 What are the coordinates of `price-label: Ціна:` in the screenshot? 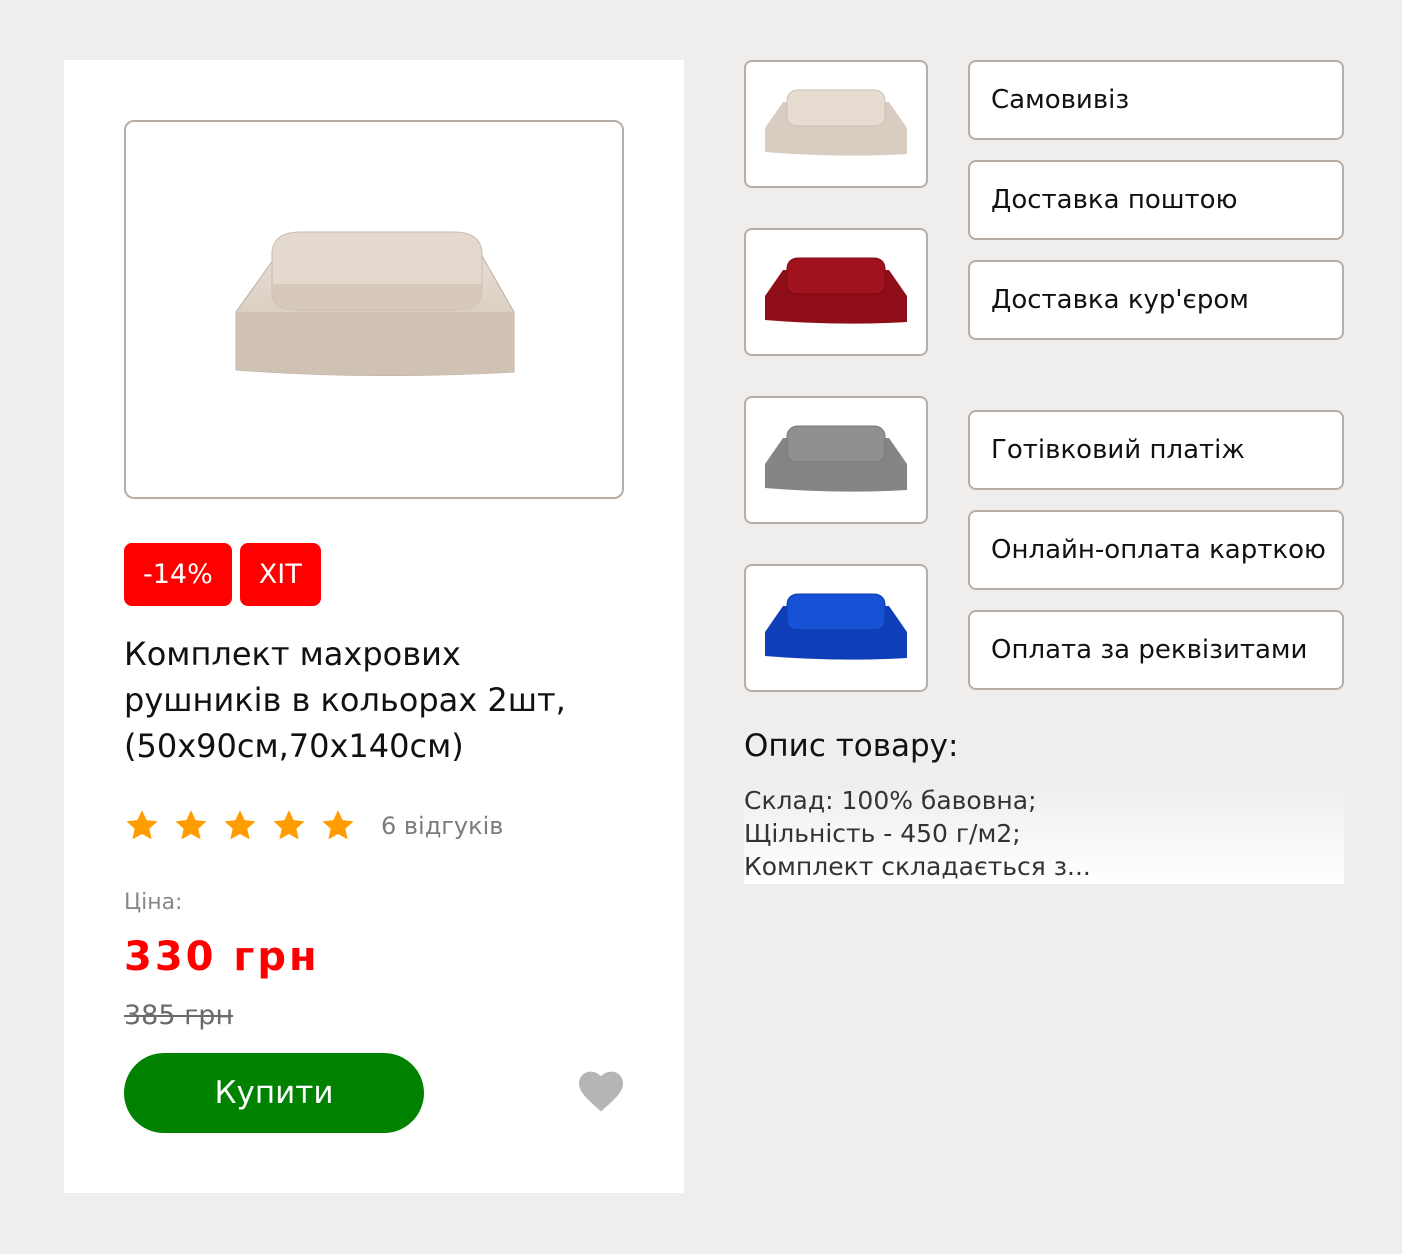 It's located at (153, 902).